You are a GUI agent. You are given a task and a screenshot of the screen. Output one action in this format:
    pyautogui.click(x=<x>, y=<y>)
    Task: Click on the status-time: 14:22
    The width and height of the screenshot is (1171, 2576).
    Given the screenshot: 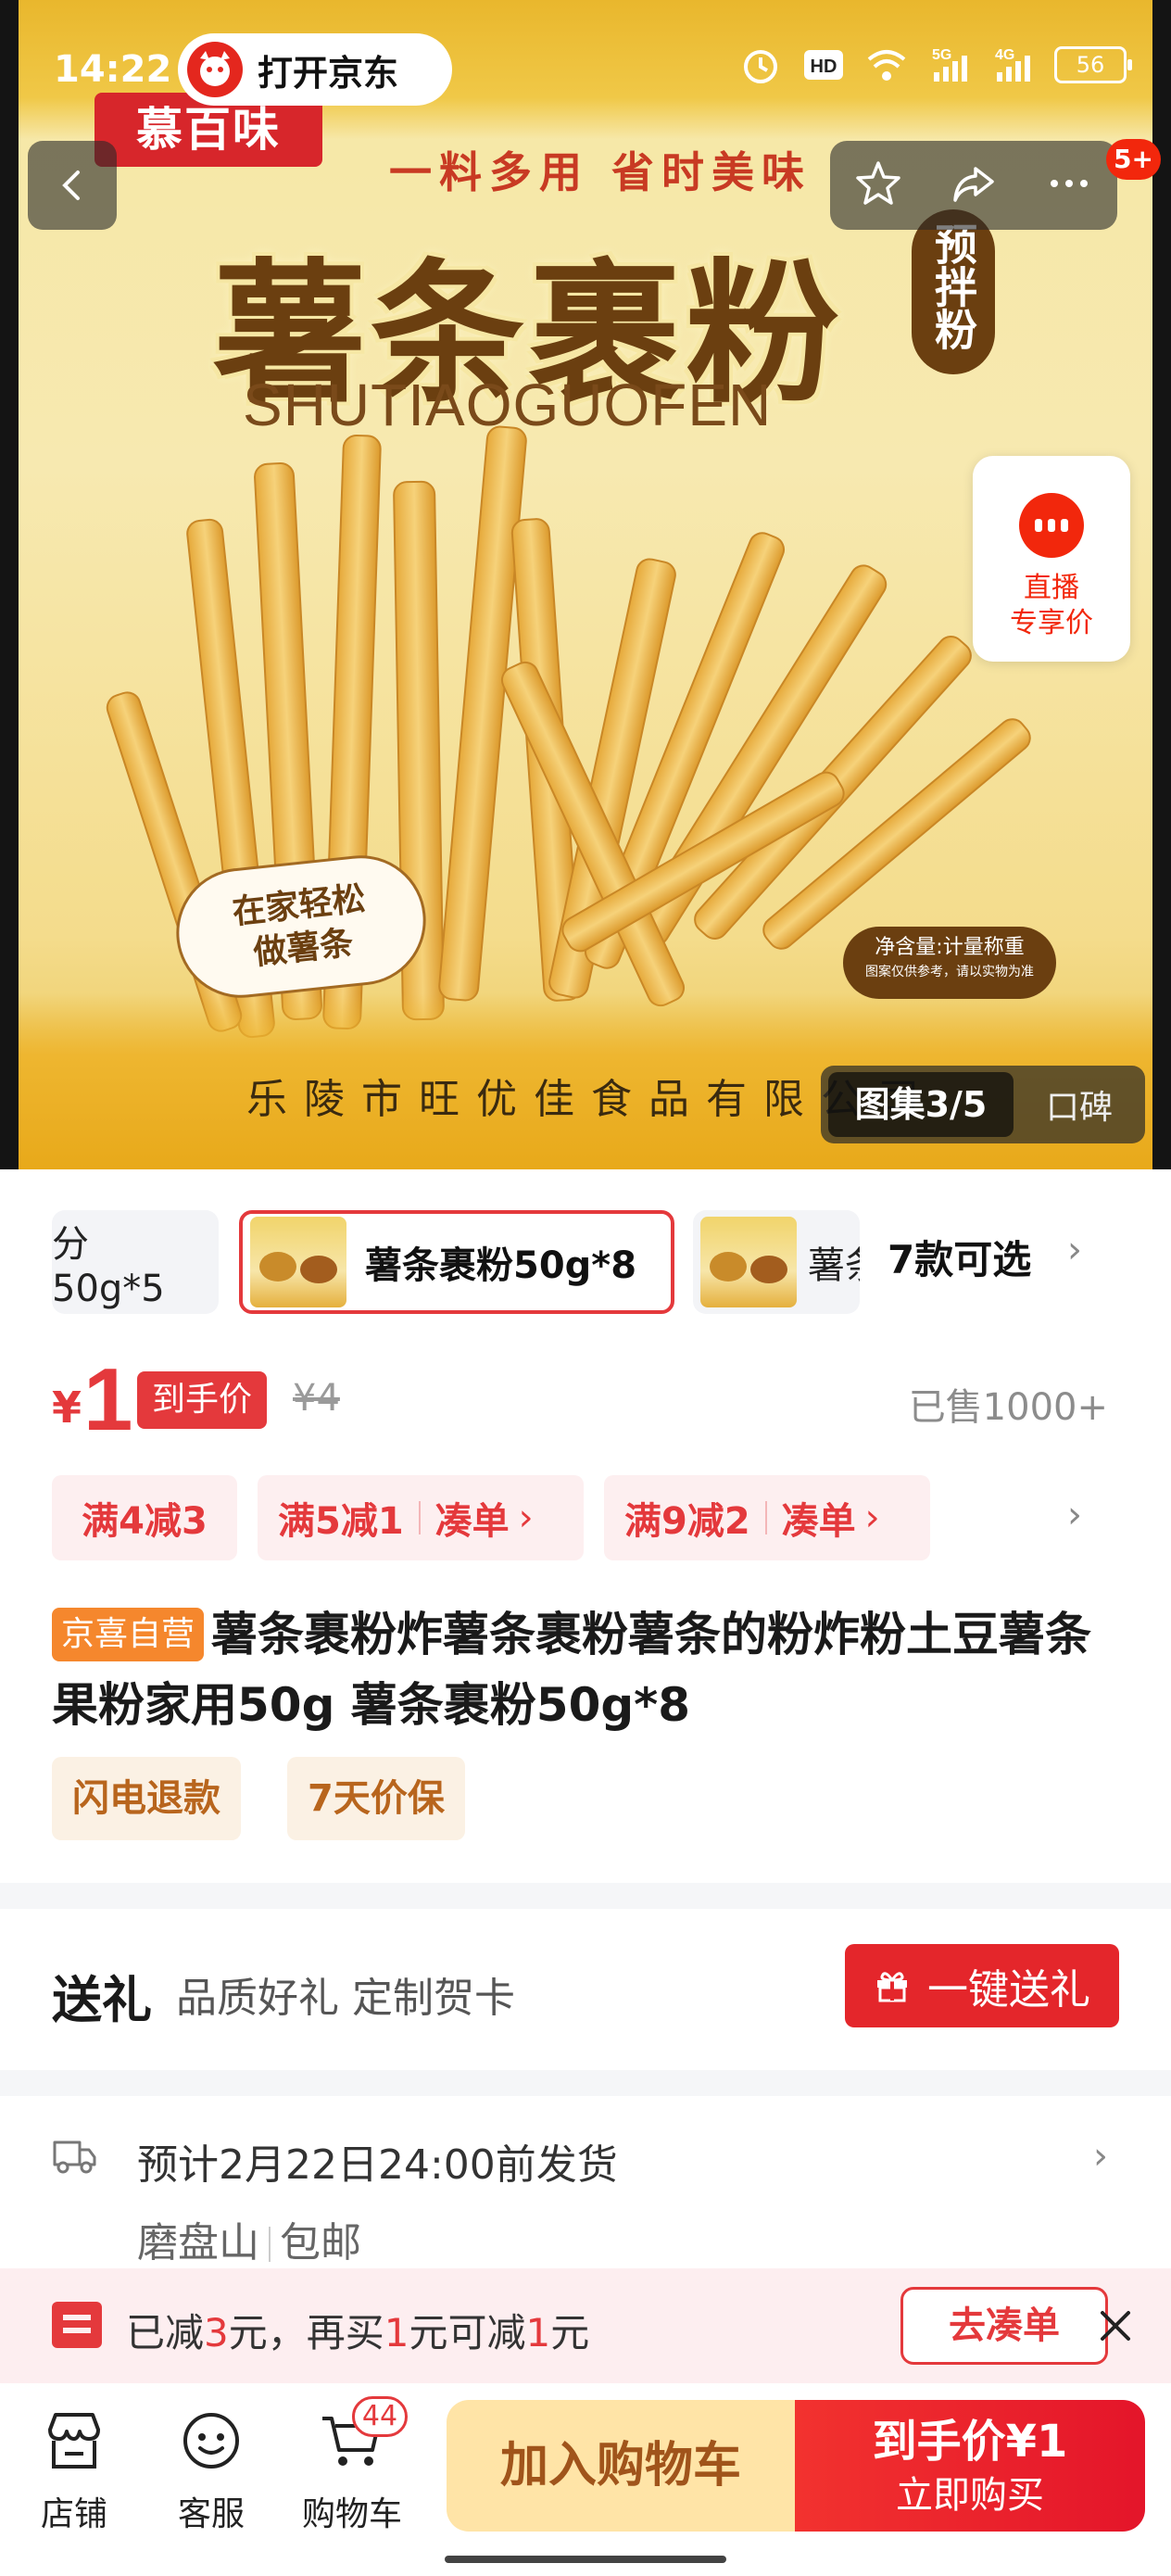 What is the action you would take?
    pyautogui.click(x=113, y=69)
    